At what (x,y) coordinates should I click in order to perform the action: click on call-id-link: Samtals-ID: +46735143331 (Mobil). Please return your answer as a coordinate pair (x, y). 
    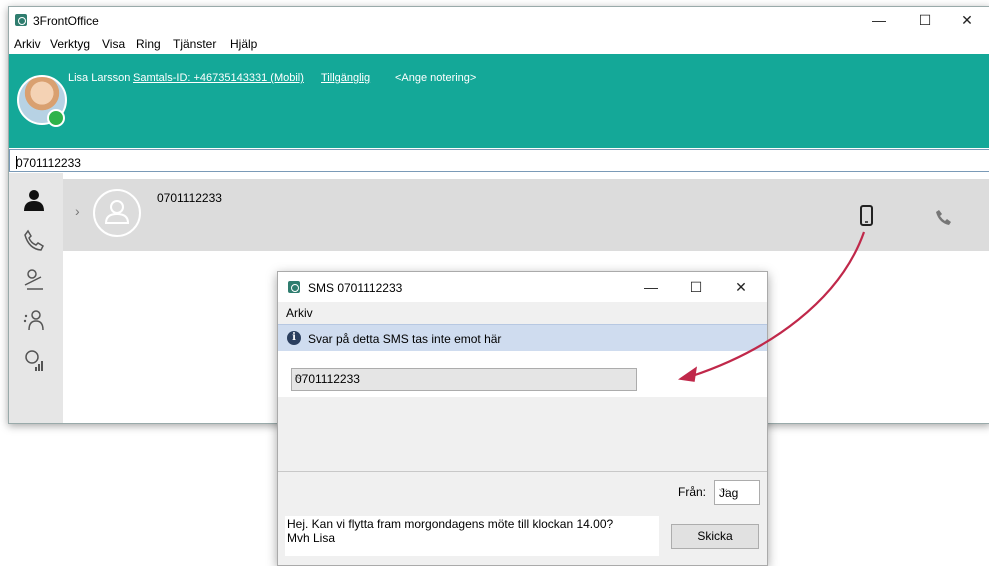
    Looking at the image, I should click on (218, 78).